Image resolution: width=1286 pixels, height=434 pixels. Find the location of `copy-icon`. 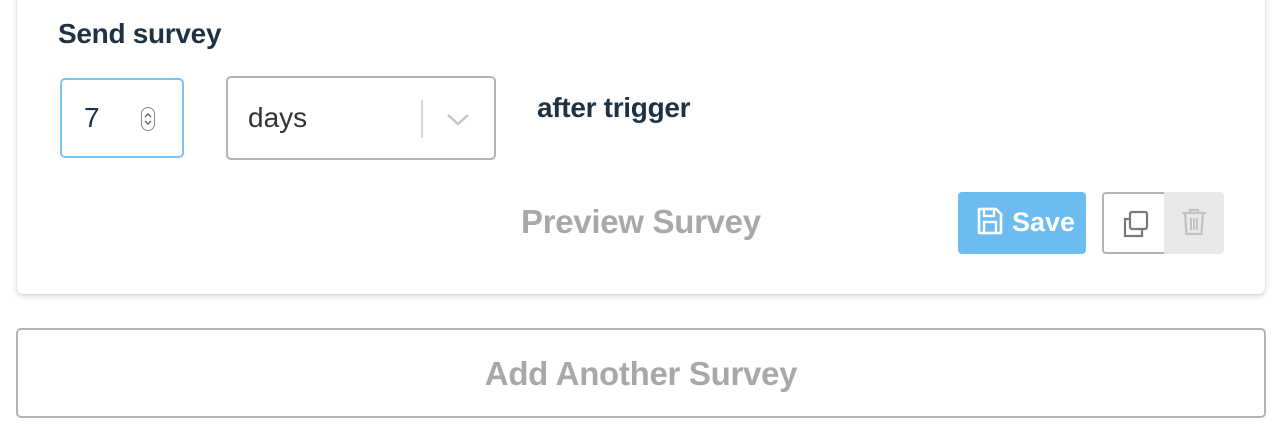

copy-icon is located at coordinates (1136, 224).